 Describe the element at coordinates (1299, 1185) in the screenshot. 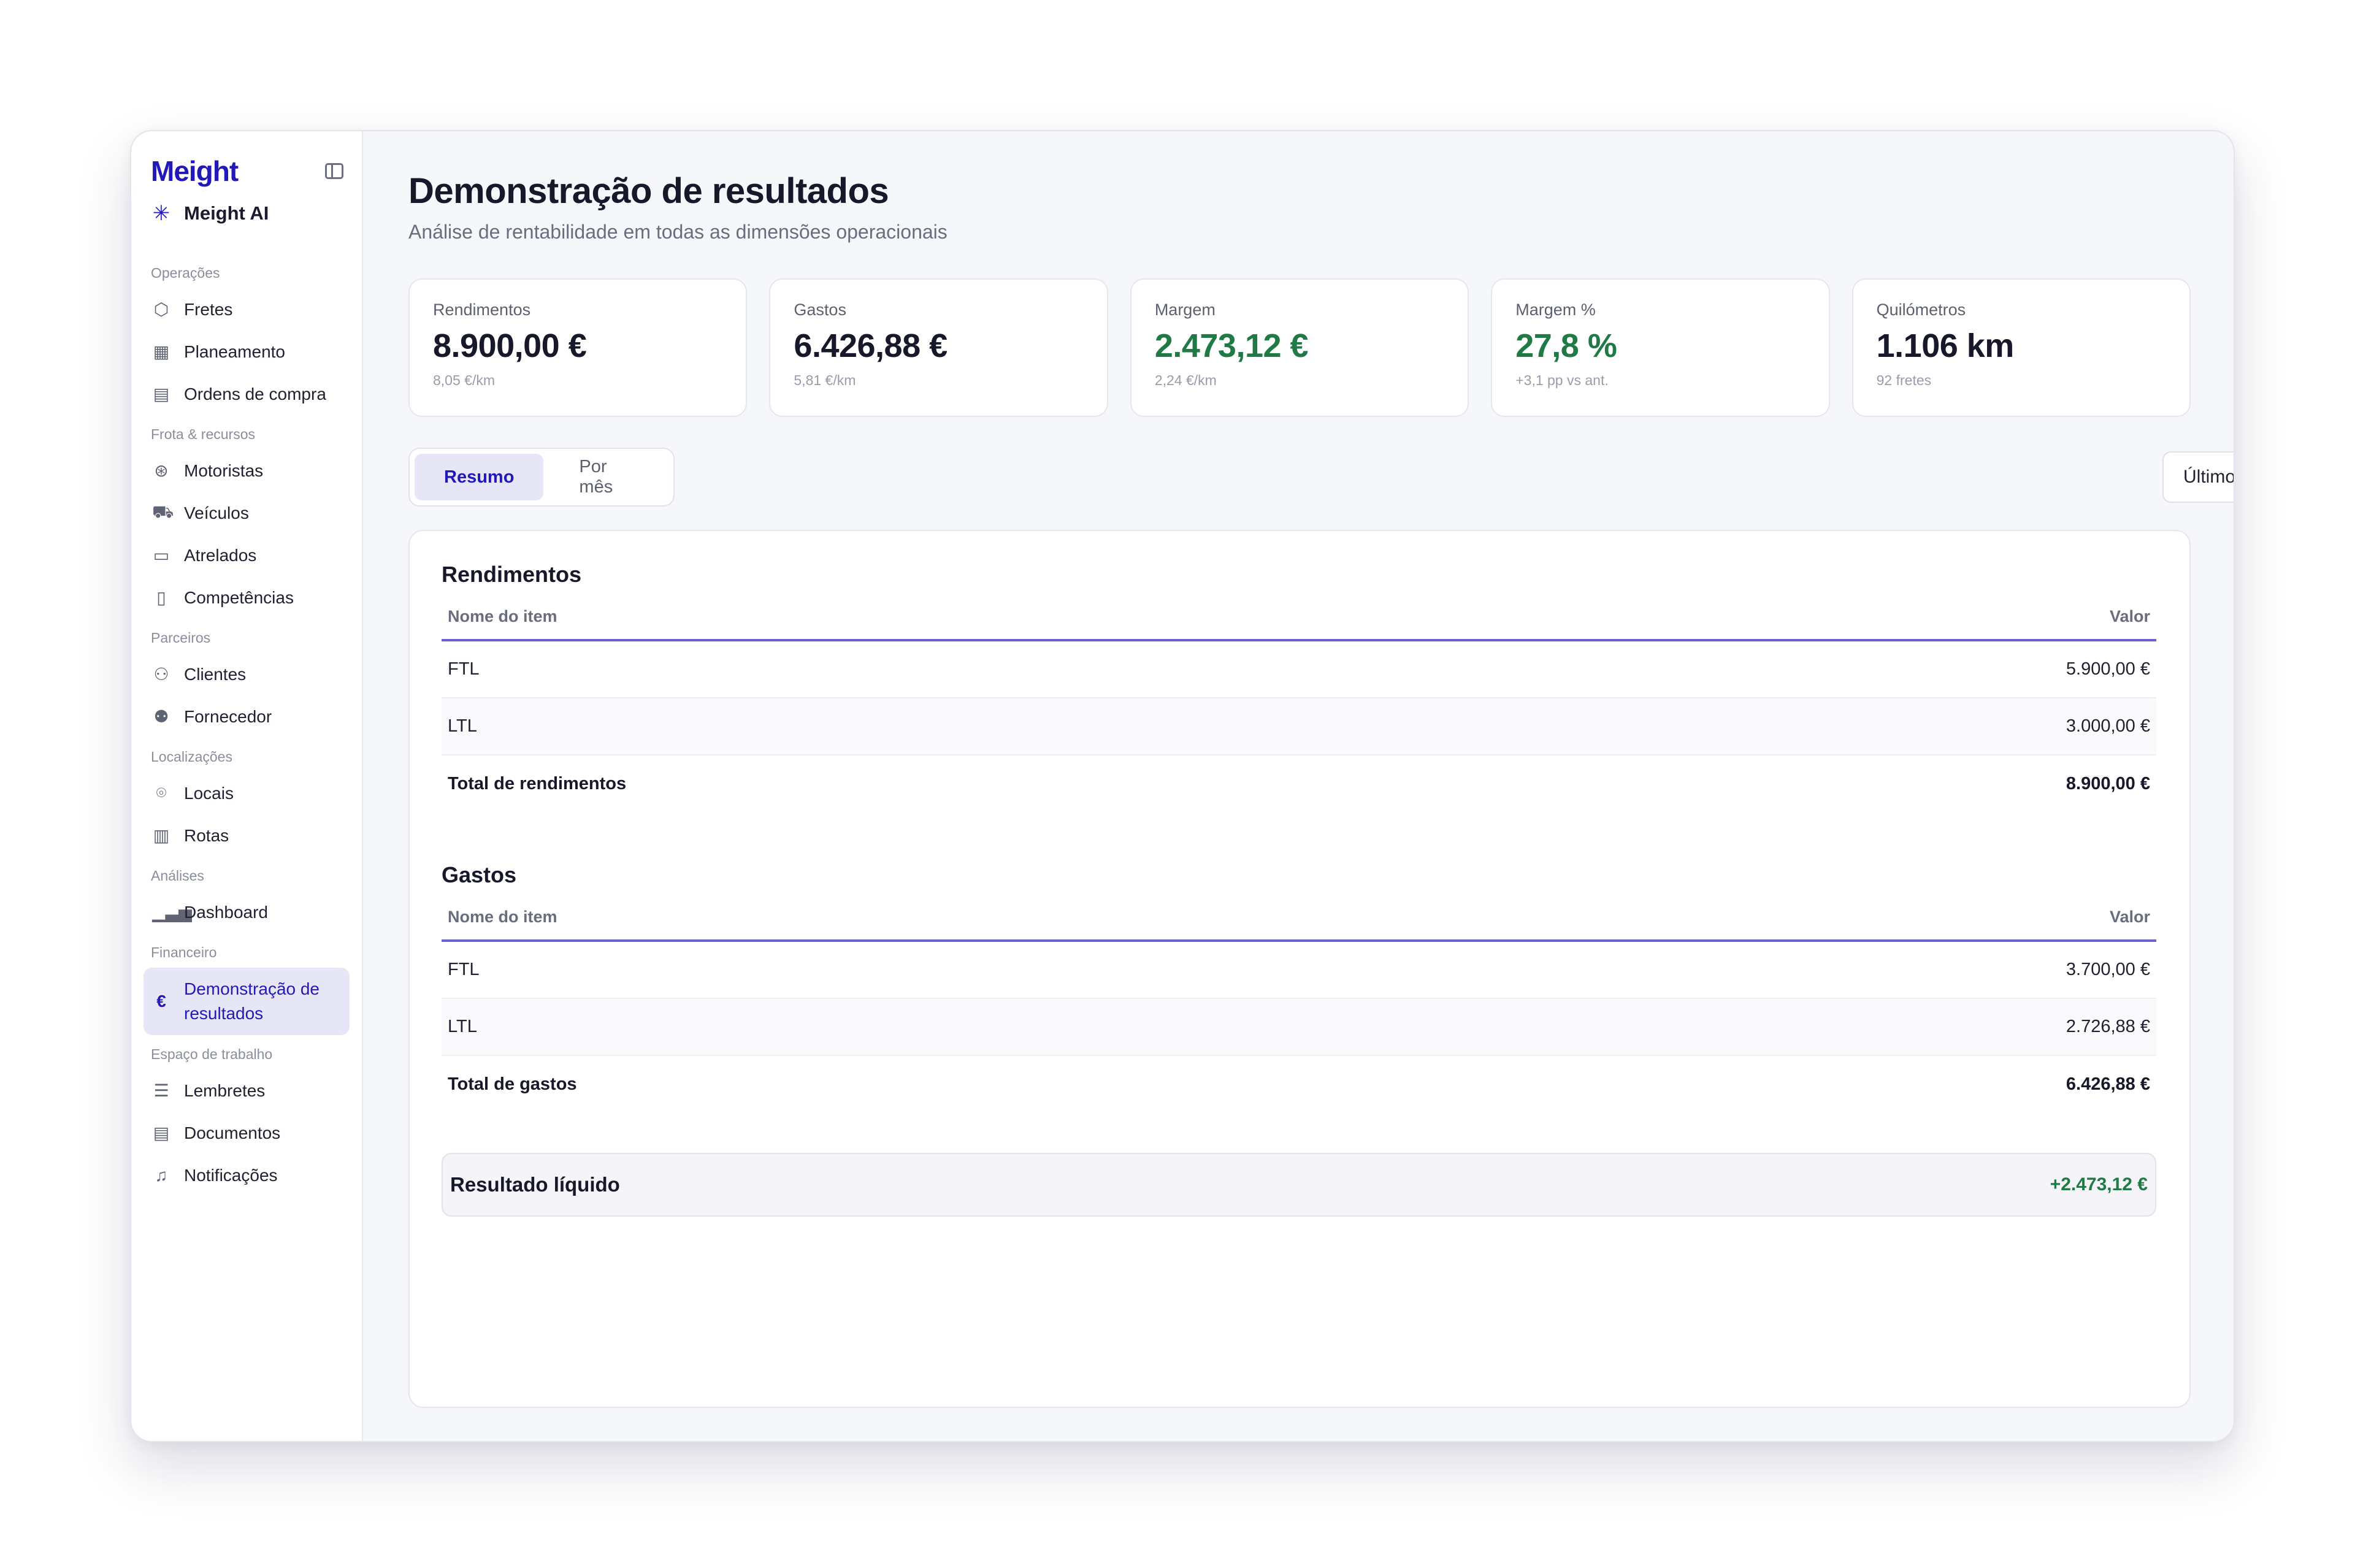

I see `net-result-row: Resultado líquido +2.473,12 €` at that location.